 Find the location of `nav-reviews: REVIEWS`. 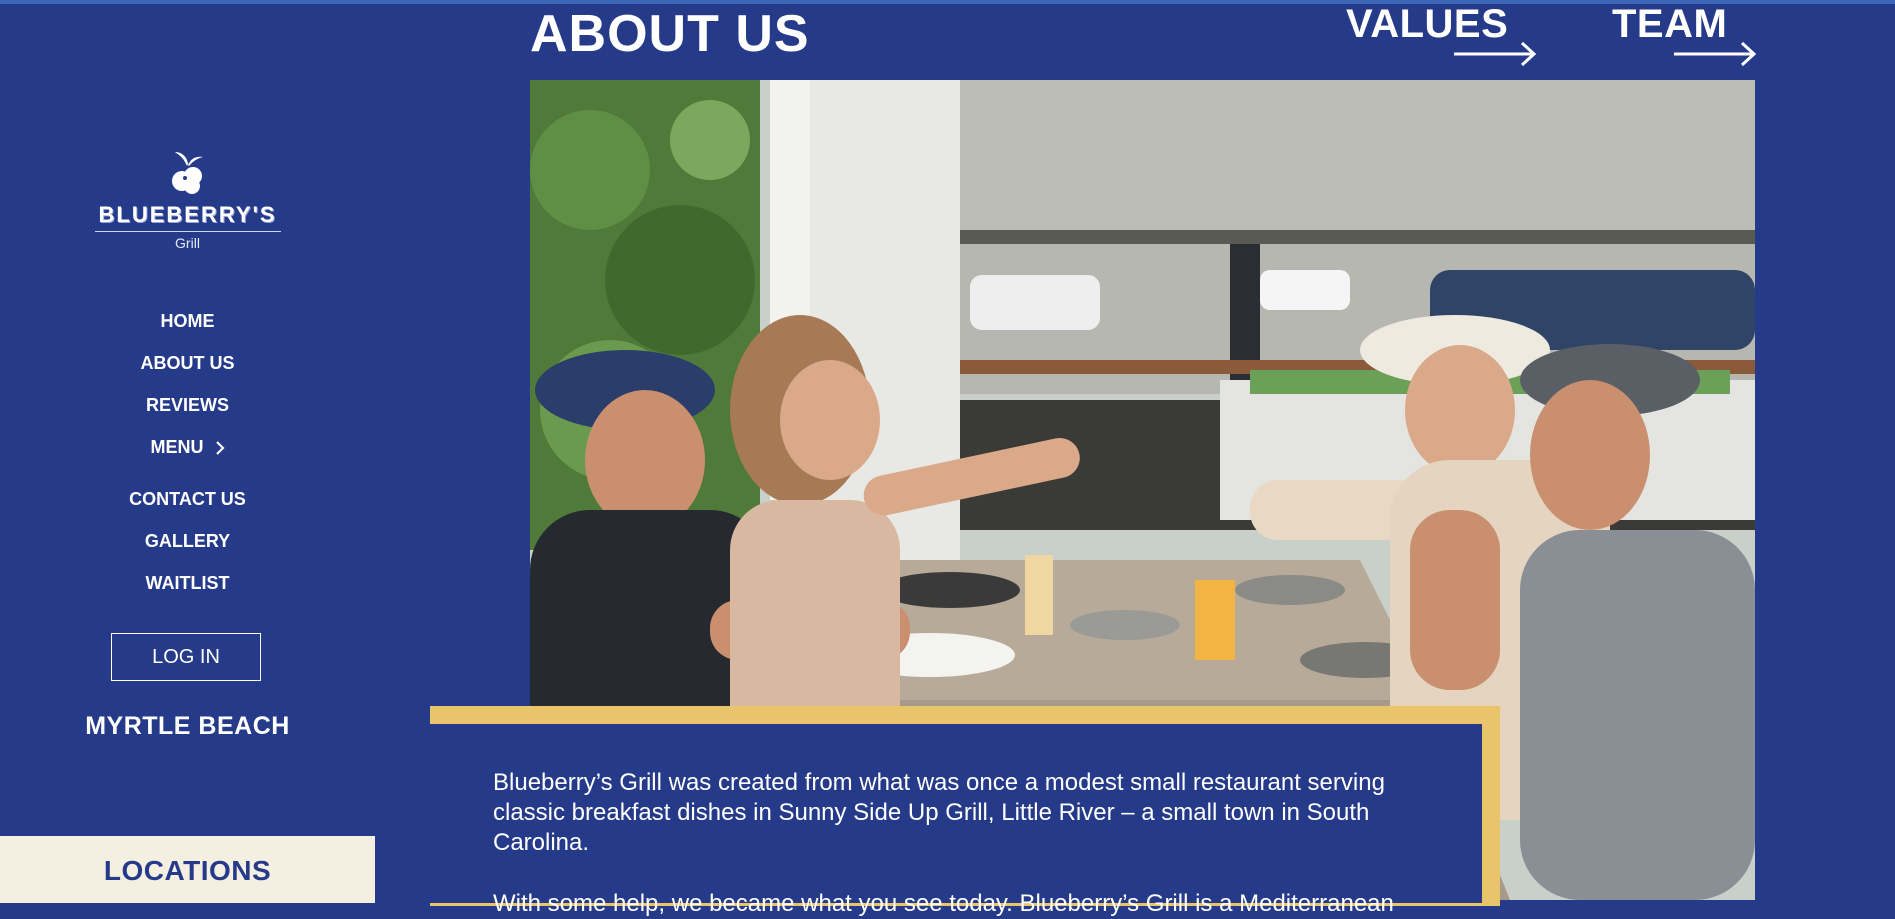

nav-reviews: REVIEWS is located at coordinates (187, 413).